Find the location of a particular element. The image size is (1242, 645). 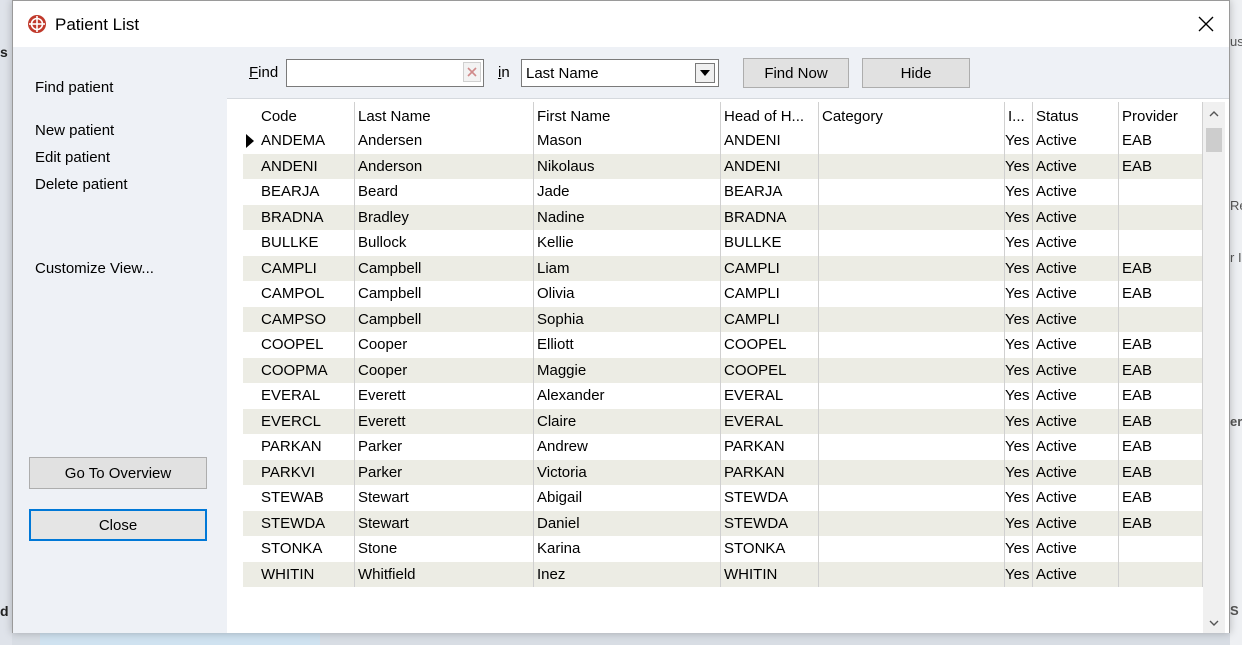

table-row: WHITIN Whitfield Inez WHITIN Yes Active is located at coordinates (723, 574).